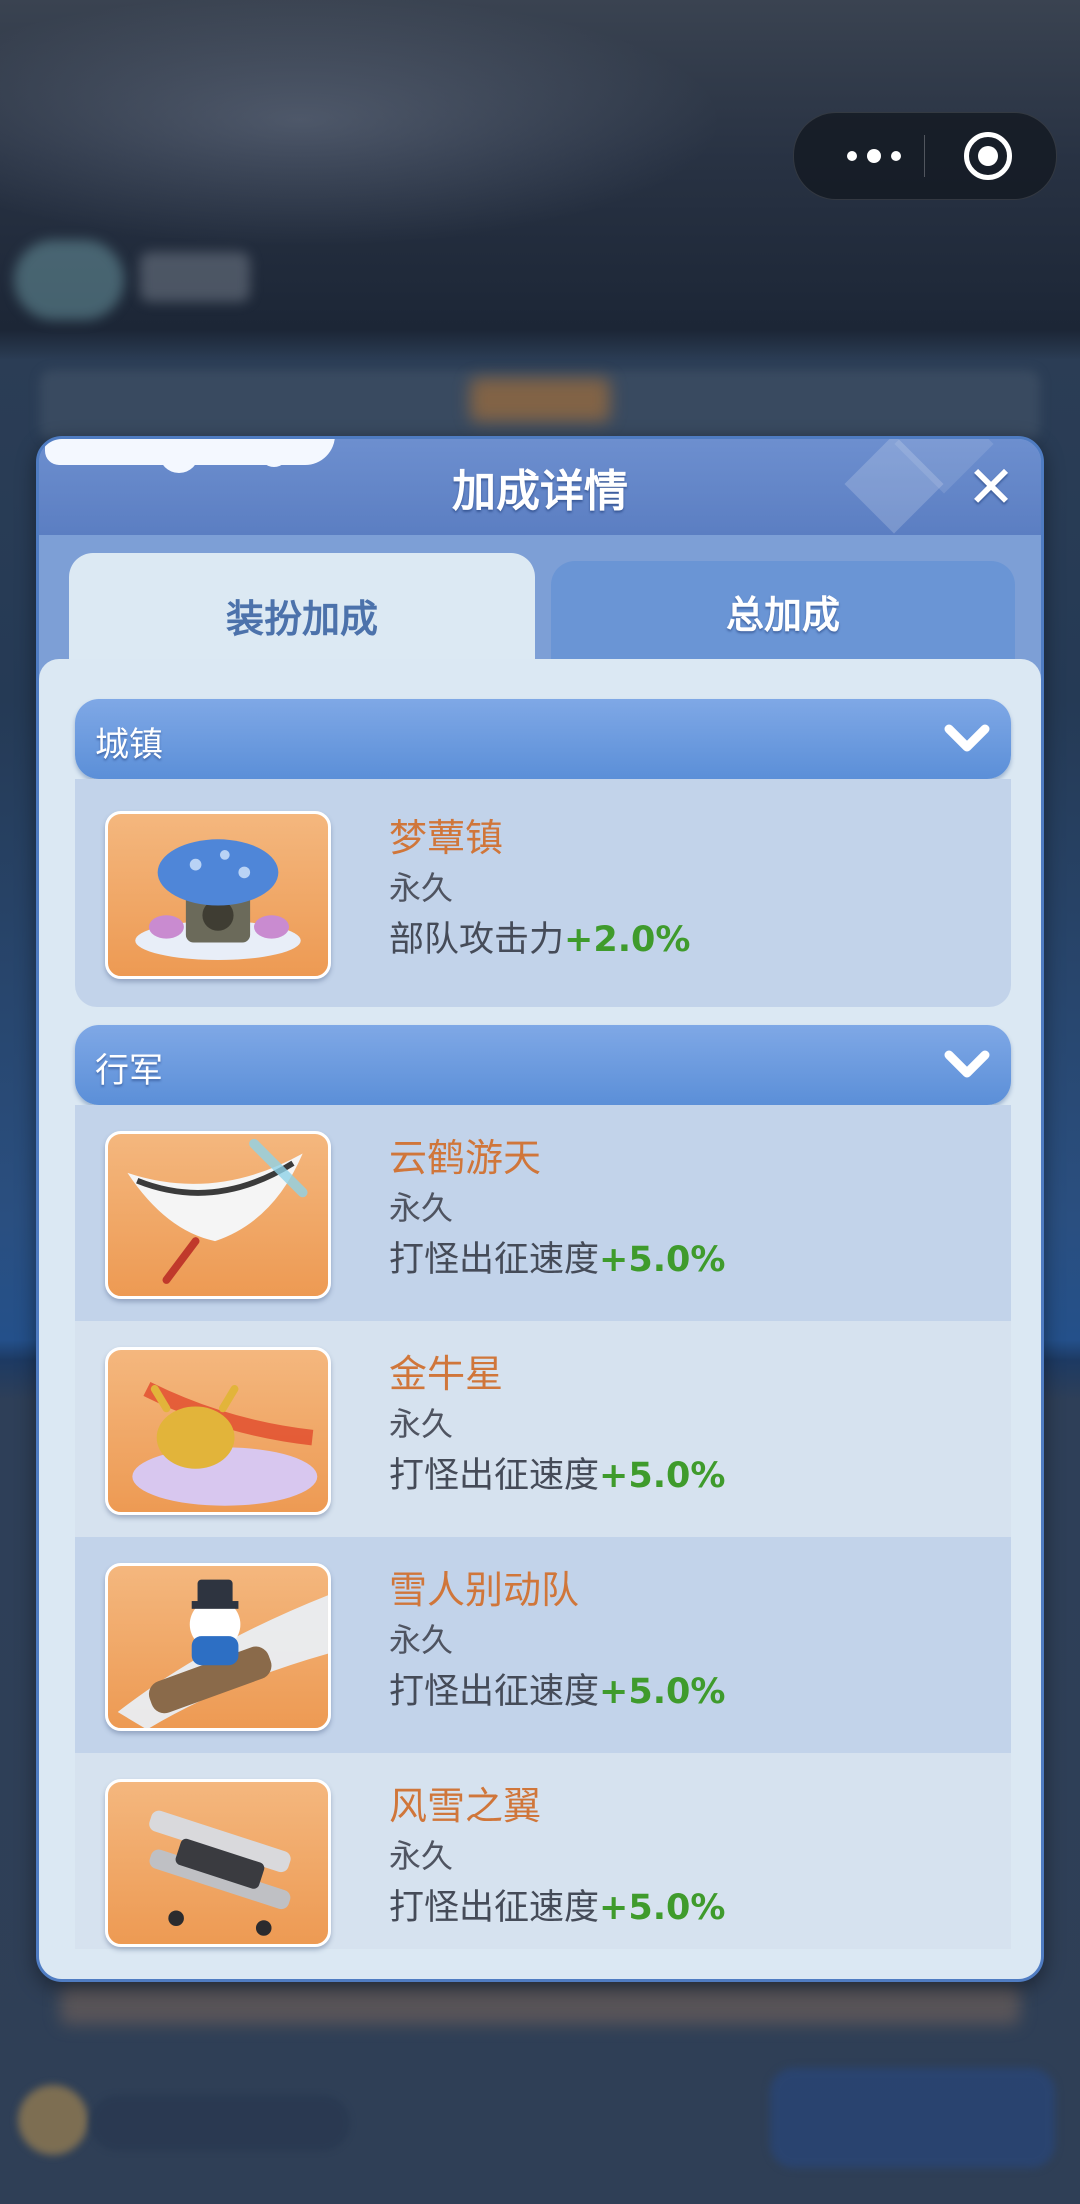  Describe the element at coordinates (465, 1806) in the screenshot. I see `item-name: 风雪之翼` at that location.